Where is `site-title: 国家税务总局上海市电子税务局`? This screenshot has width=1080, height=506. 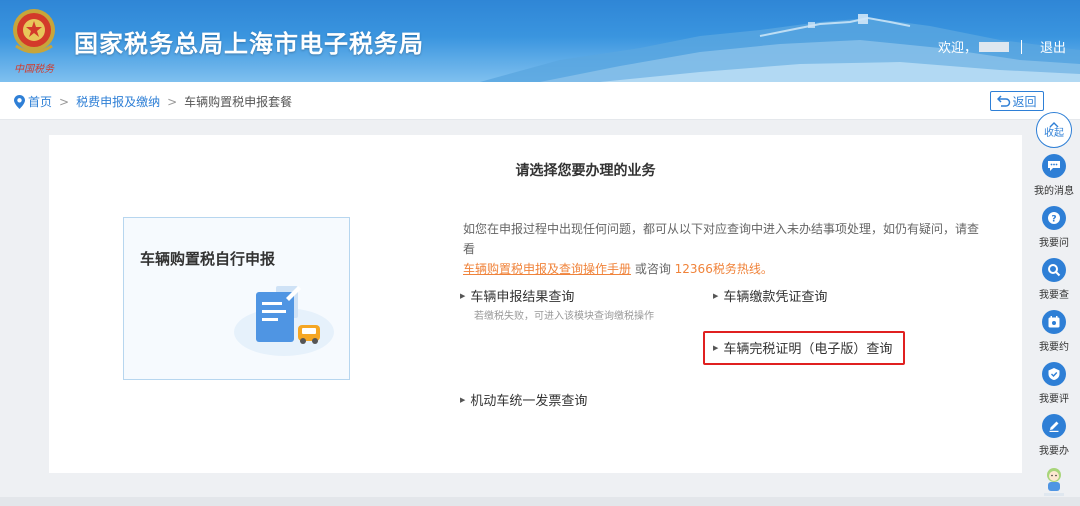 site-title: 国家税务总局上海市电子税务局 is located at coordinates (249, 44).